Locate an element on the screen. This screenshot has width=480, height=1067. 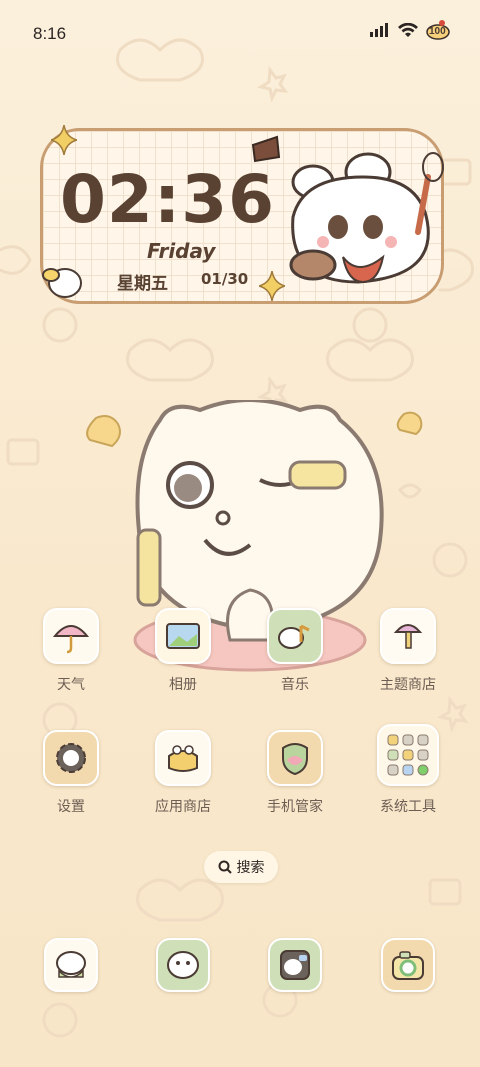
camera-app-icon is located at coordinates (408, 965).